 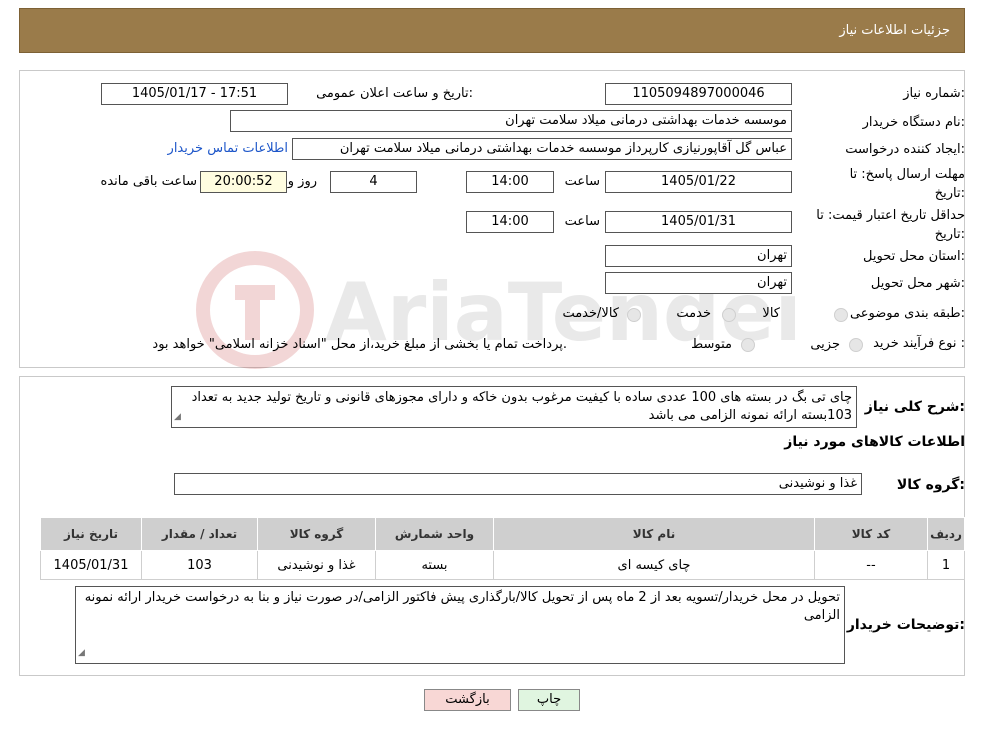 What do you see at coordinates (510, 182) in the screenshot?
I see `deadline-time-field: 14:00` at bounding box center [510, 182].